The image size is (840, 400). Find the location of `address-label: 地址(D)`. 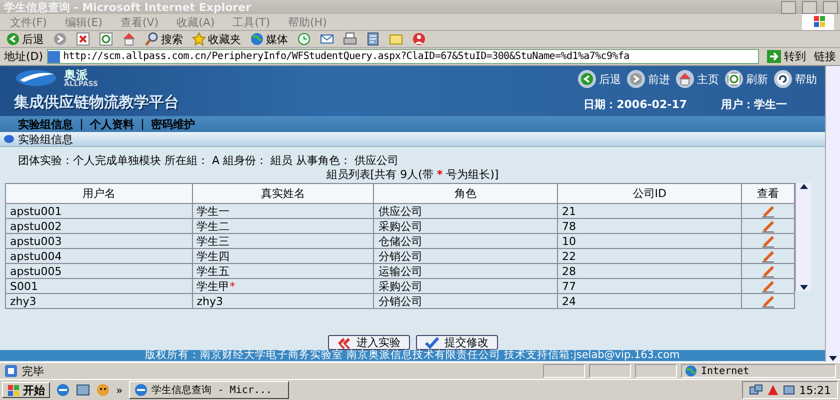

address-label: 地址(D) is located at coordinates (24, 56).